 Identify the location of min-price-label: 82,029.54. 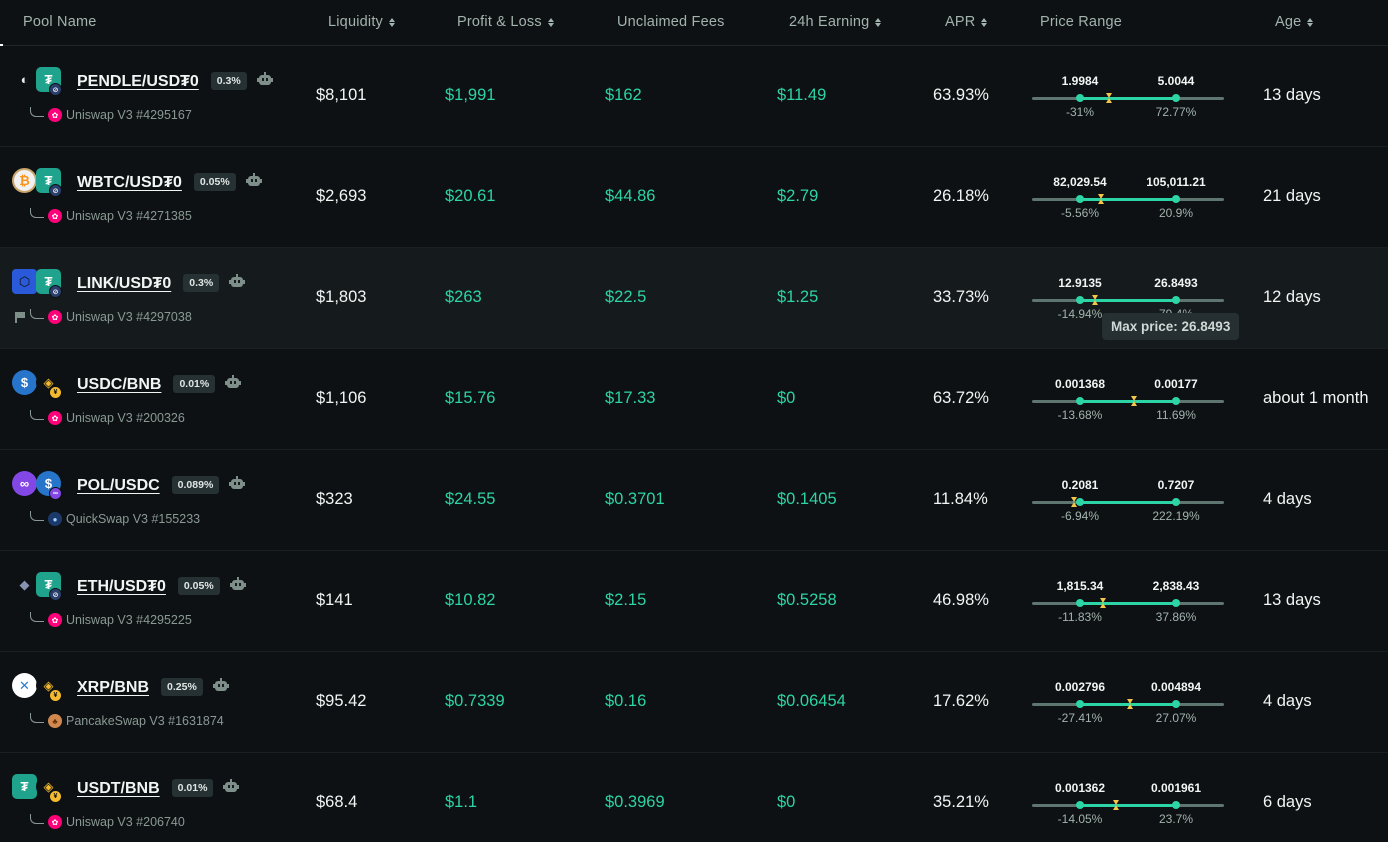
(1080, 182).